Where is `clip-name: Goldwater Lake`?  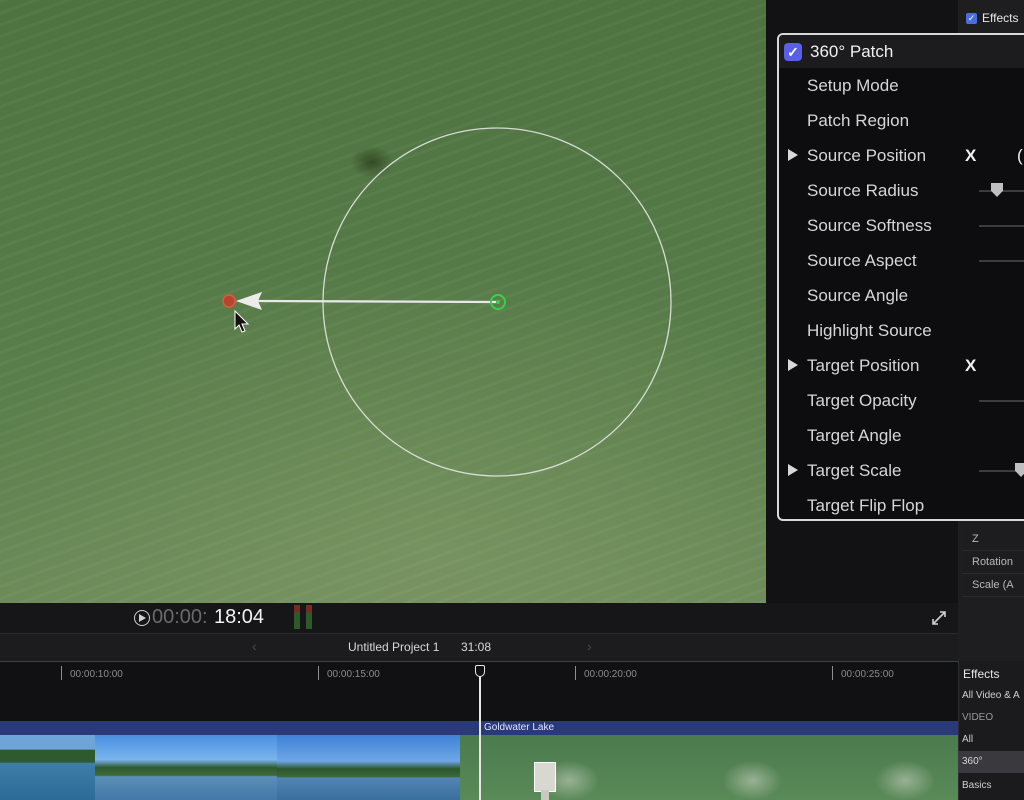
clip-name: Goldwater Lake is located at coordinates (519, 727).